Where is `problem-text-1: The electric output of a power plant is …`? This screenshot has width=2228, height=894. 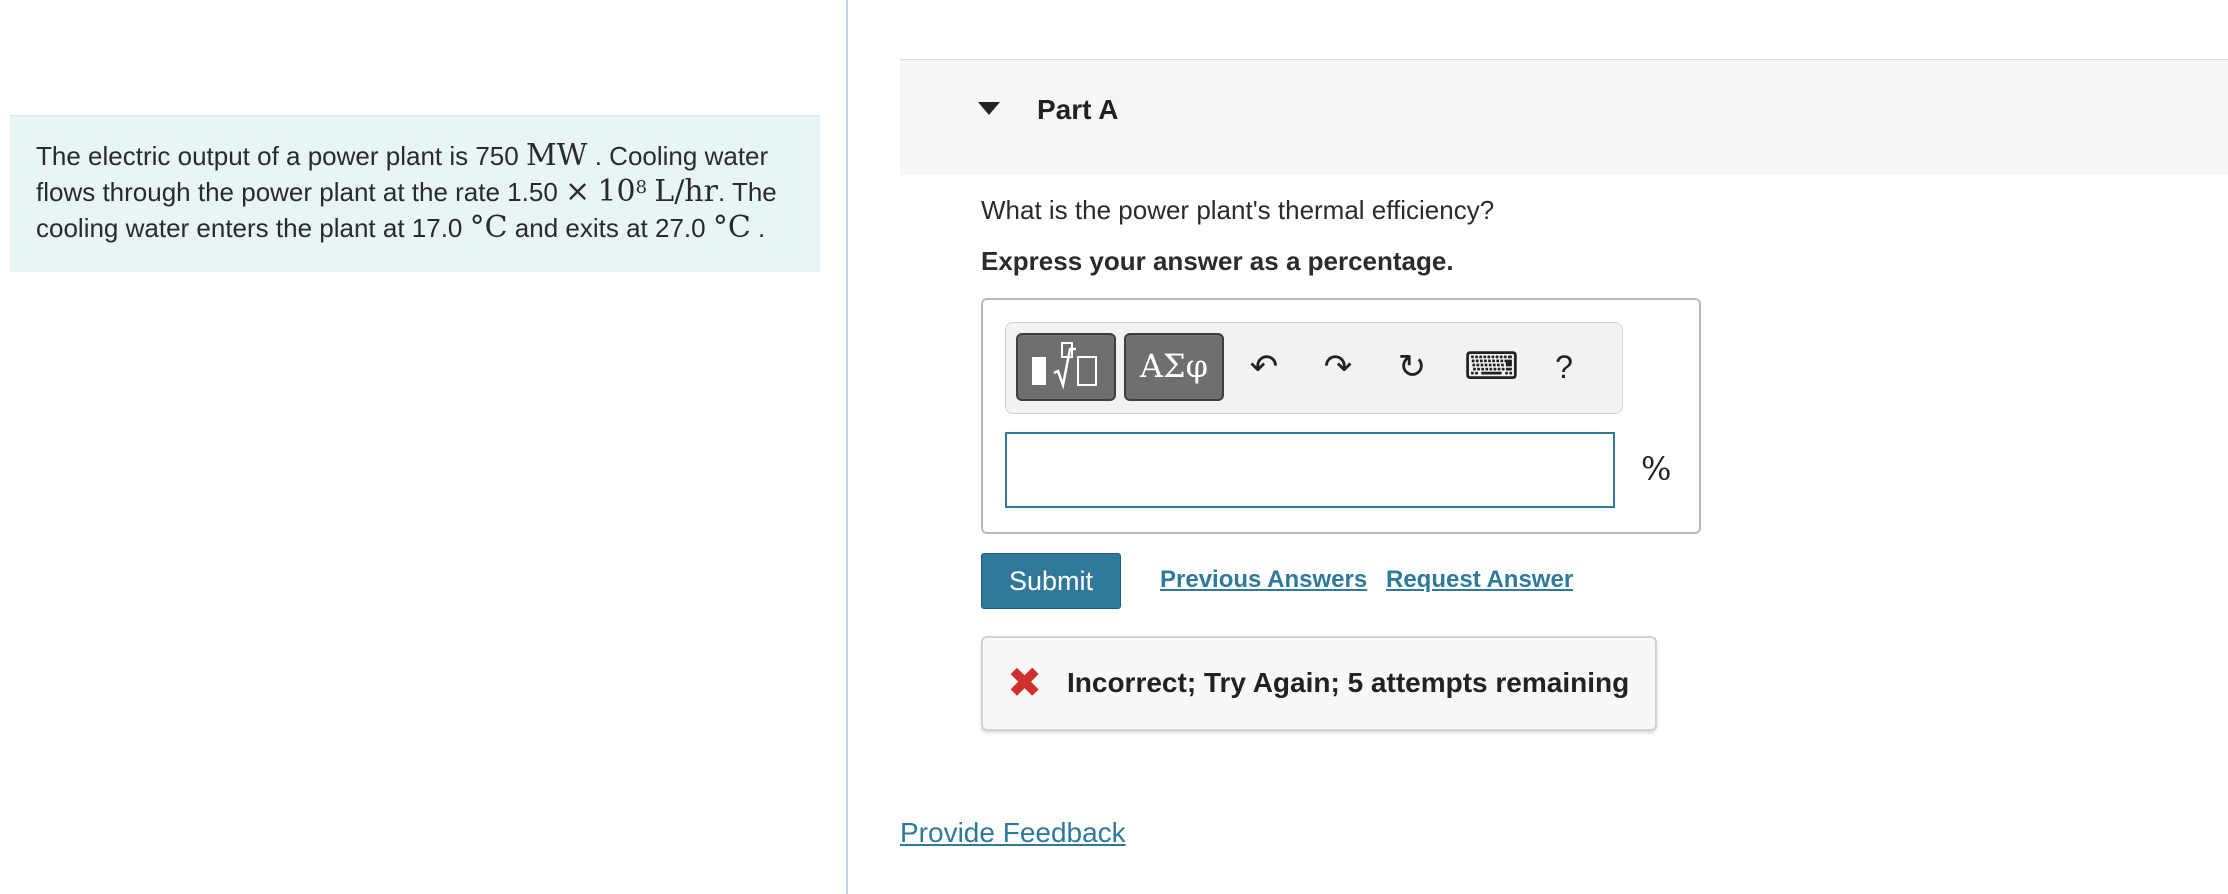
problem-text-1: The electric output of a power plant is … is located at coordinates (281, 156).